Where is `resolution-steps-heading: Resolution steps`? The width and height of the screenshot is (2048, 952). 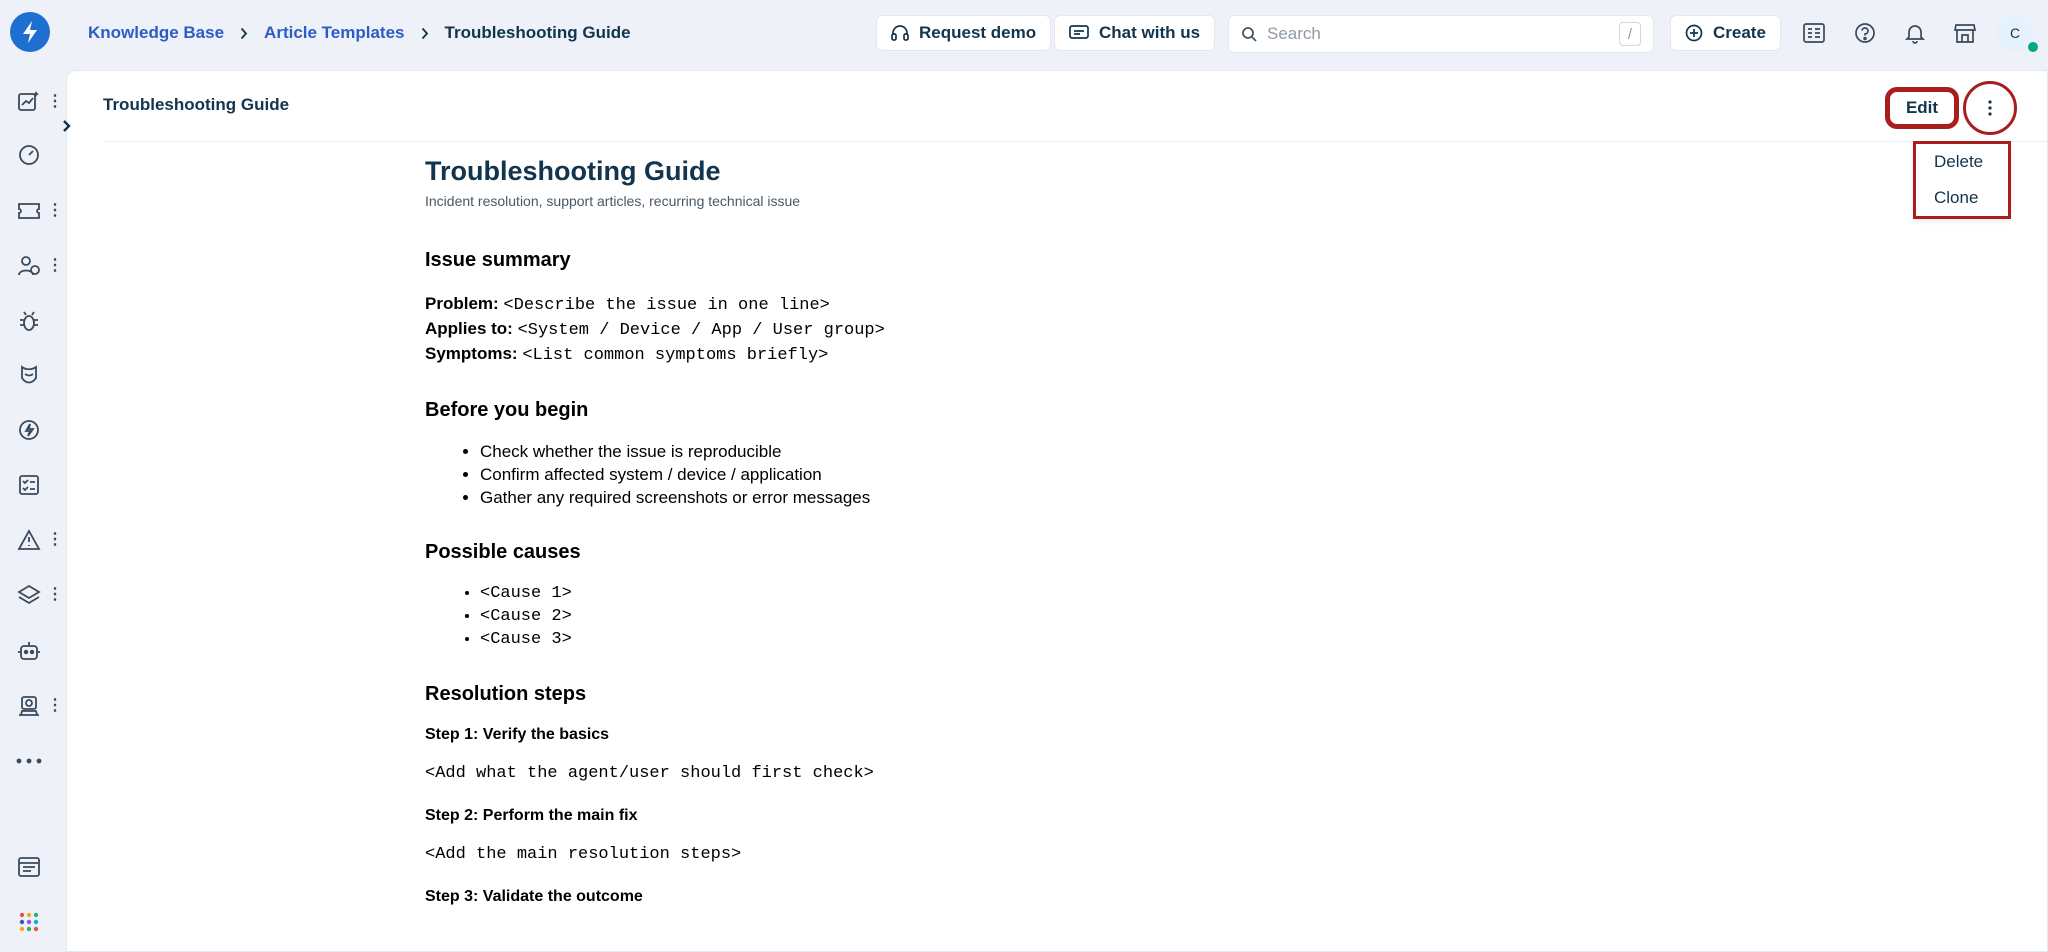 resolution-steps-heading: Resolution steps is located at coordinates (506, 693).